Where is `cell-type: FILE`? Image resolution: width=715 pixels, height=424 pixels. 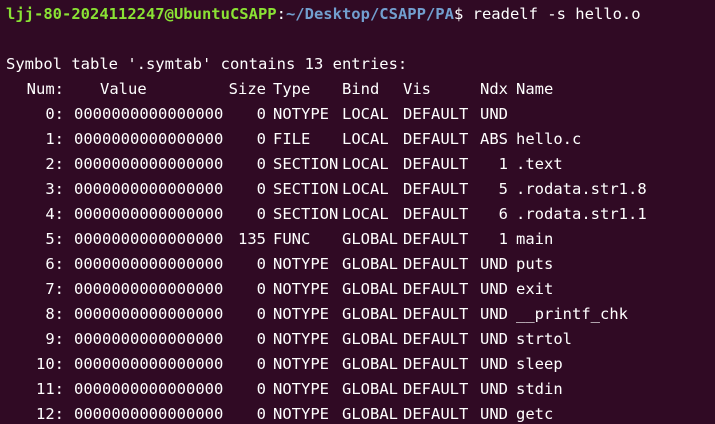
cell-type: FILE is located at coordinates (292, 139).